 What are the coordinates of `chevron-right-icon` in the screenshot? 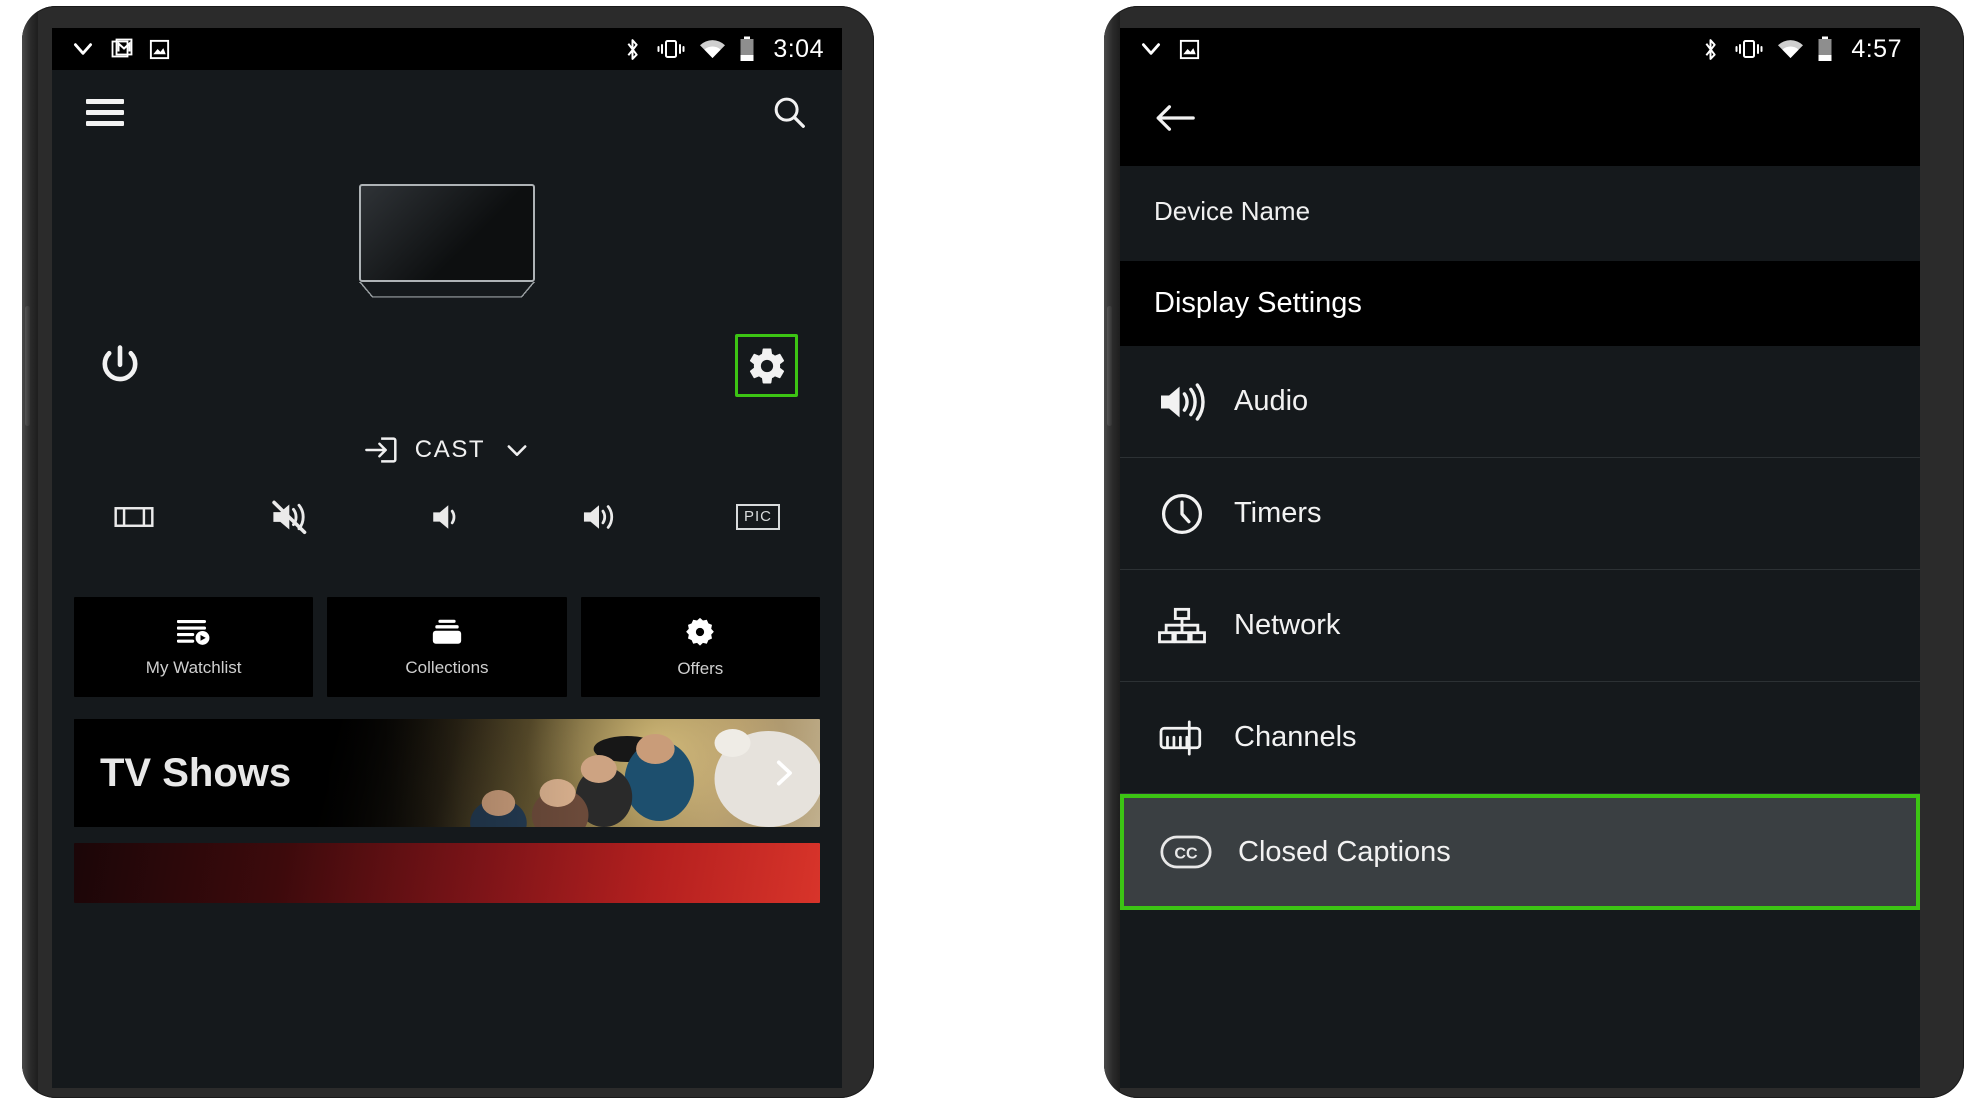 It's located at (783, 773).